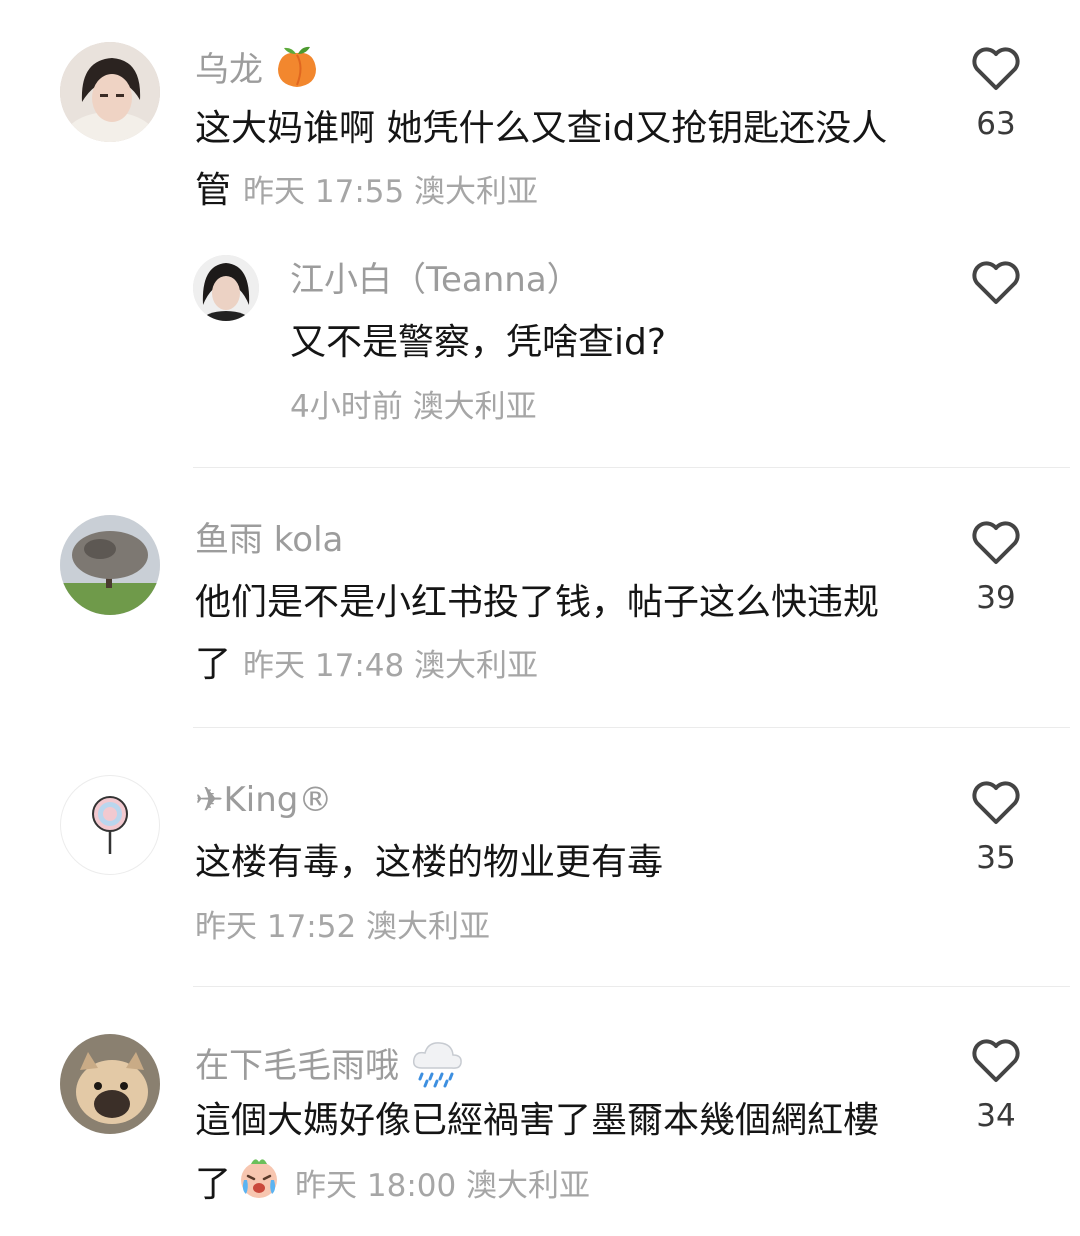  I want to click on comment-text: 这大妈谁啊 她凭什么又查id又抢钥匙还没人管 昨天 17:55 澳大利亚, so click(541, 159).